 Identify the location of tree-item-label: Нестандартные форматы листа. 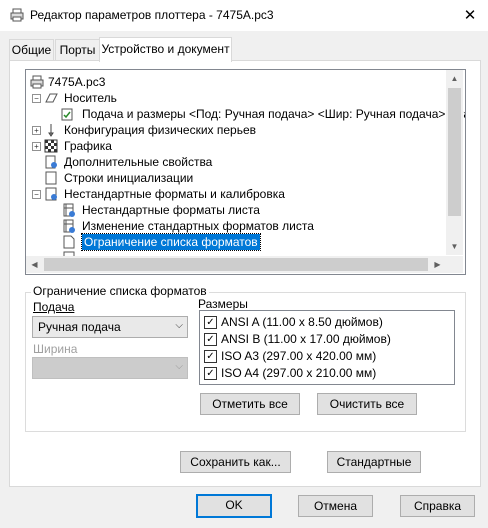
(171, 210).